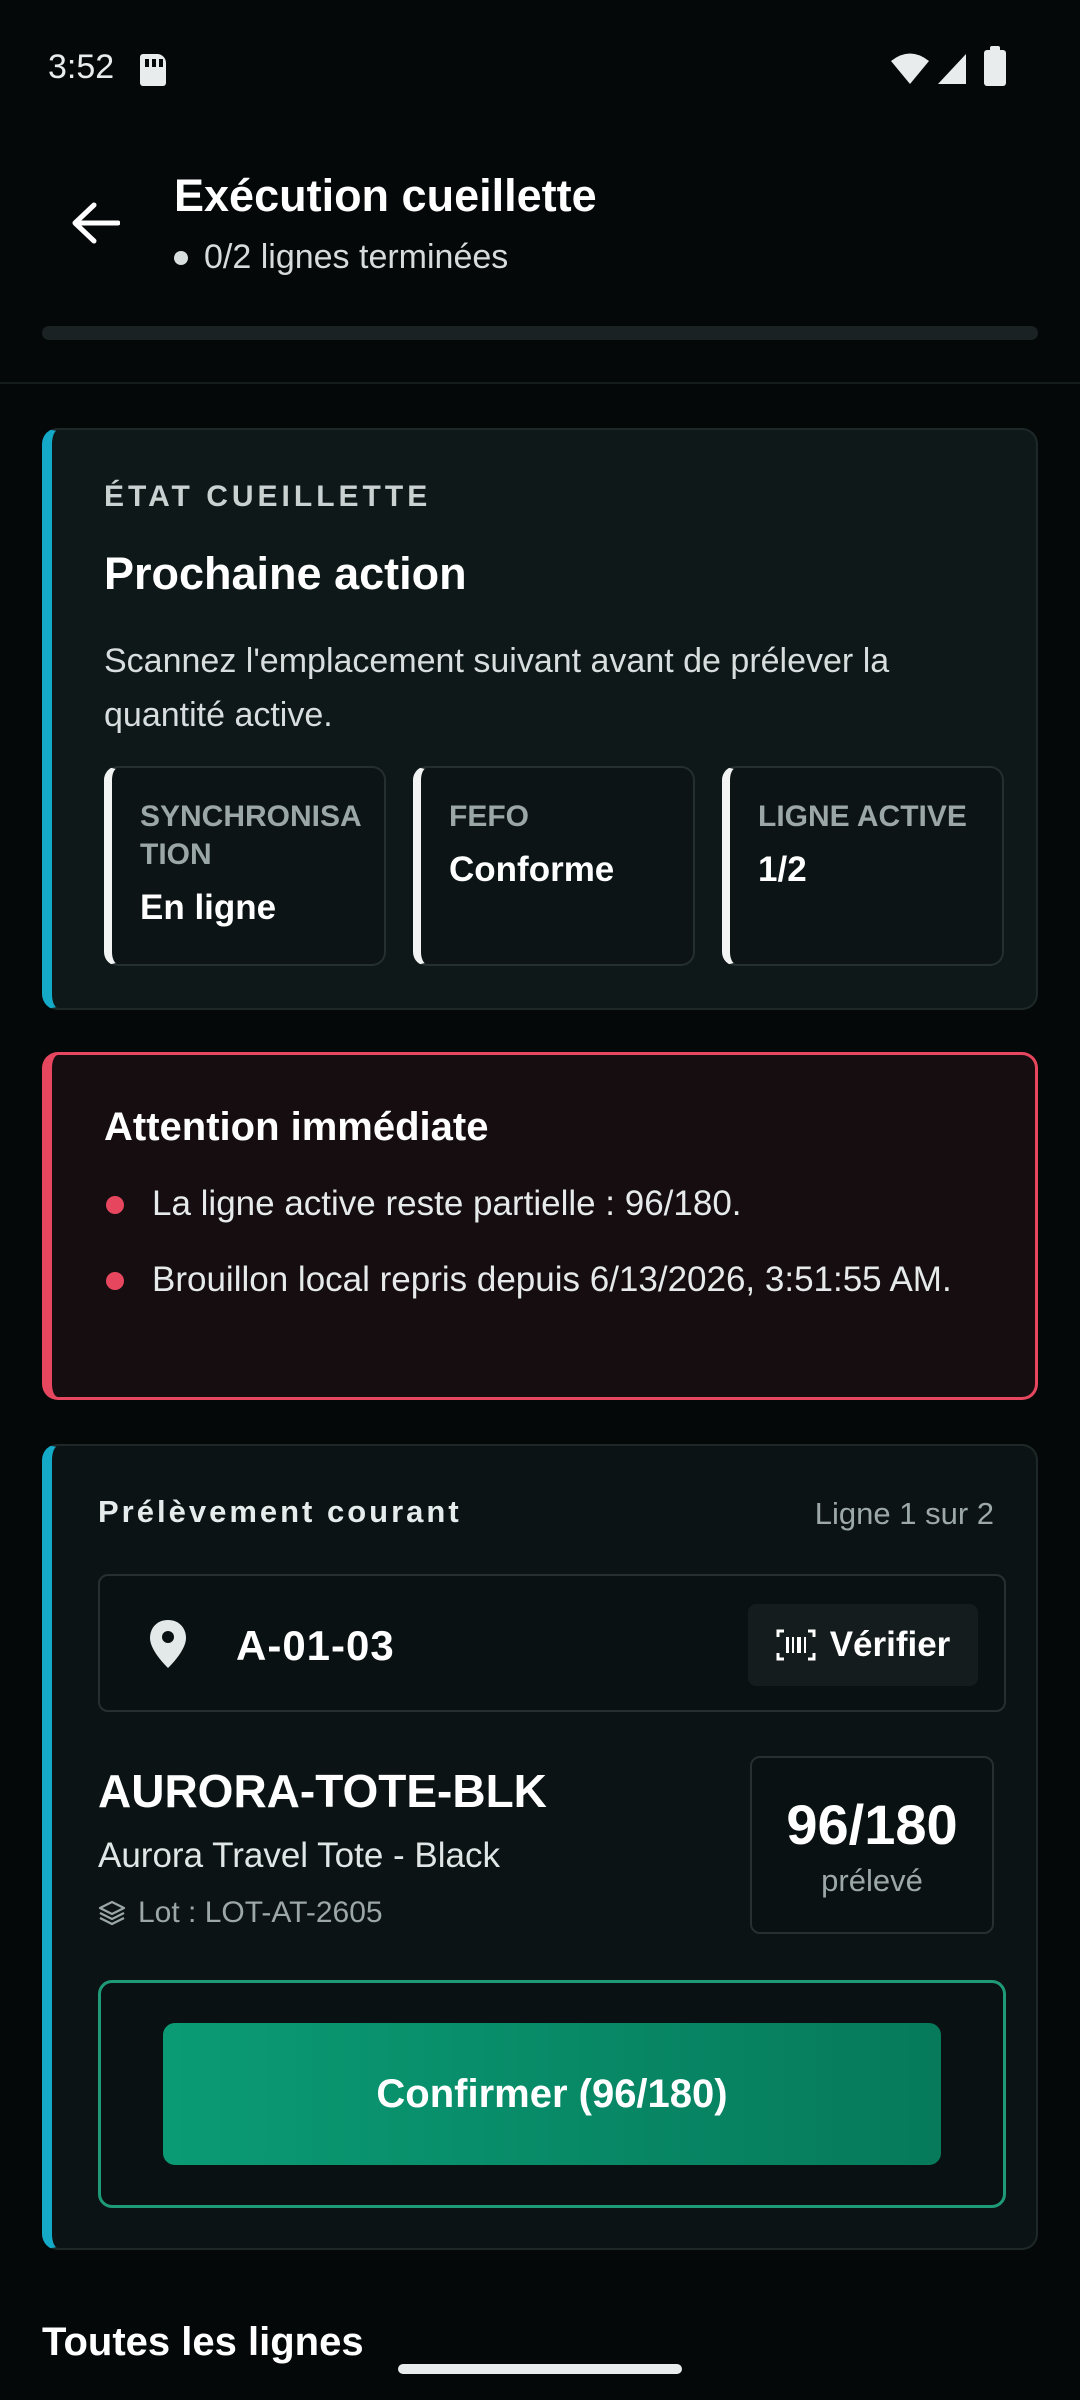 The height and width of the screenshot is (2400, 1080). What do you see at coordinates (181, 257) in the screenshot?
I see `status-dot` at bounding box center [181, 257].